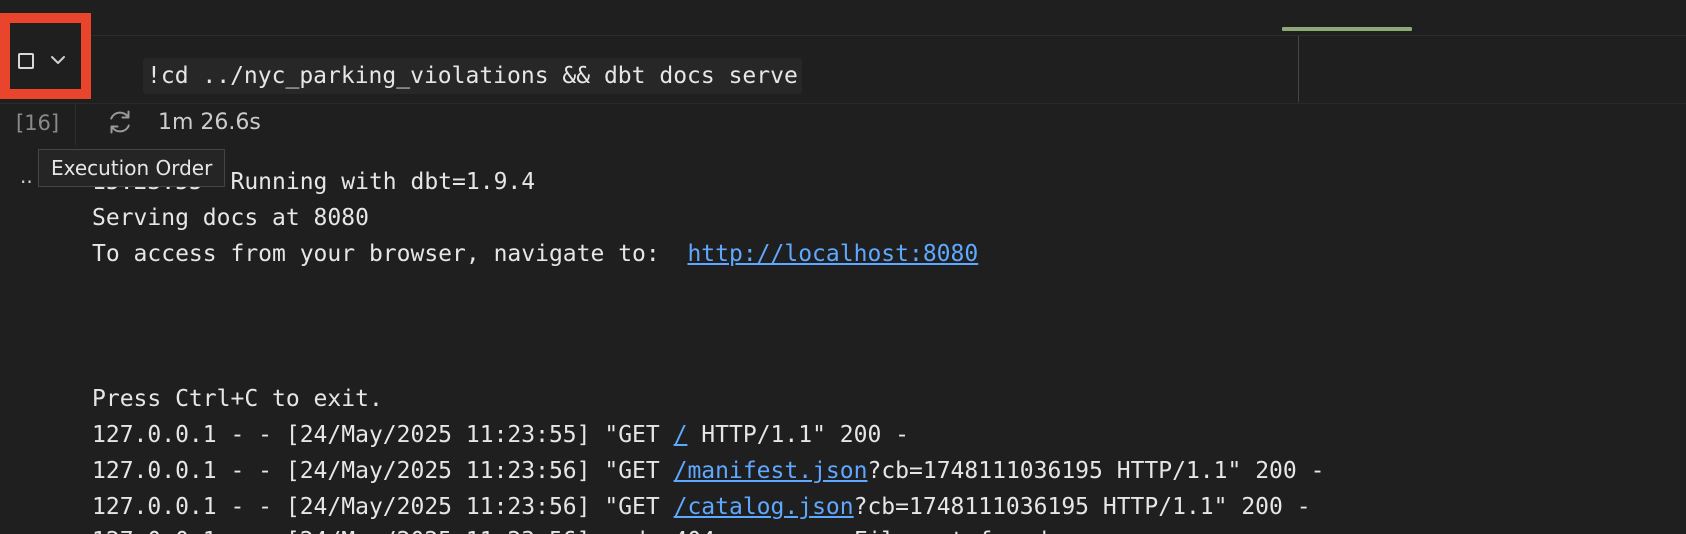  I want to click on output-line: Serving docs at 8080, so click(230, 218).